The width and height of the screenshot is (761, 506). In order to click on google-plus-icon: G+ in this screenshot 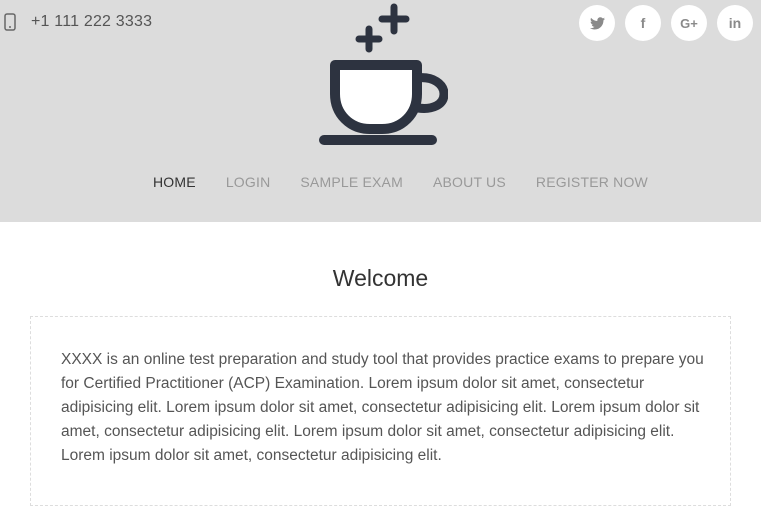, I will do `click(689, 23)`.